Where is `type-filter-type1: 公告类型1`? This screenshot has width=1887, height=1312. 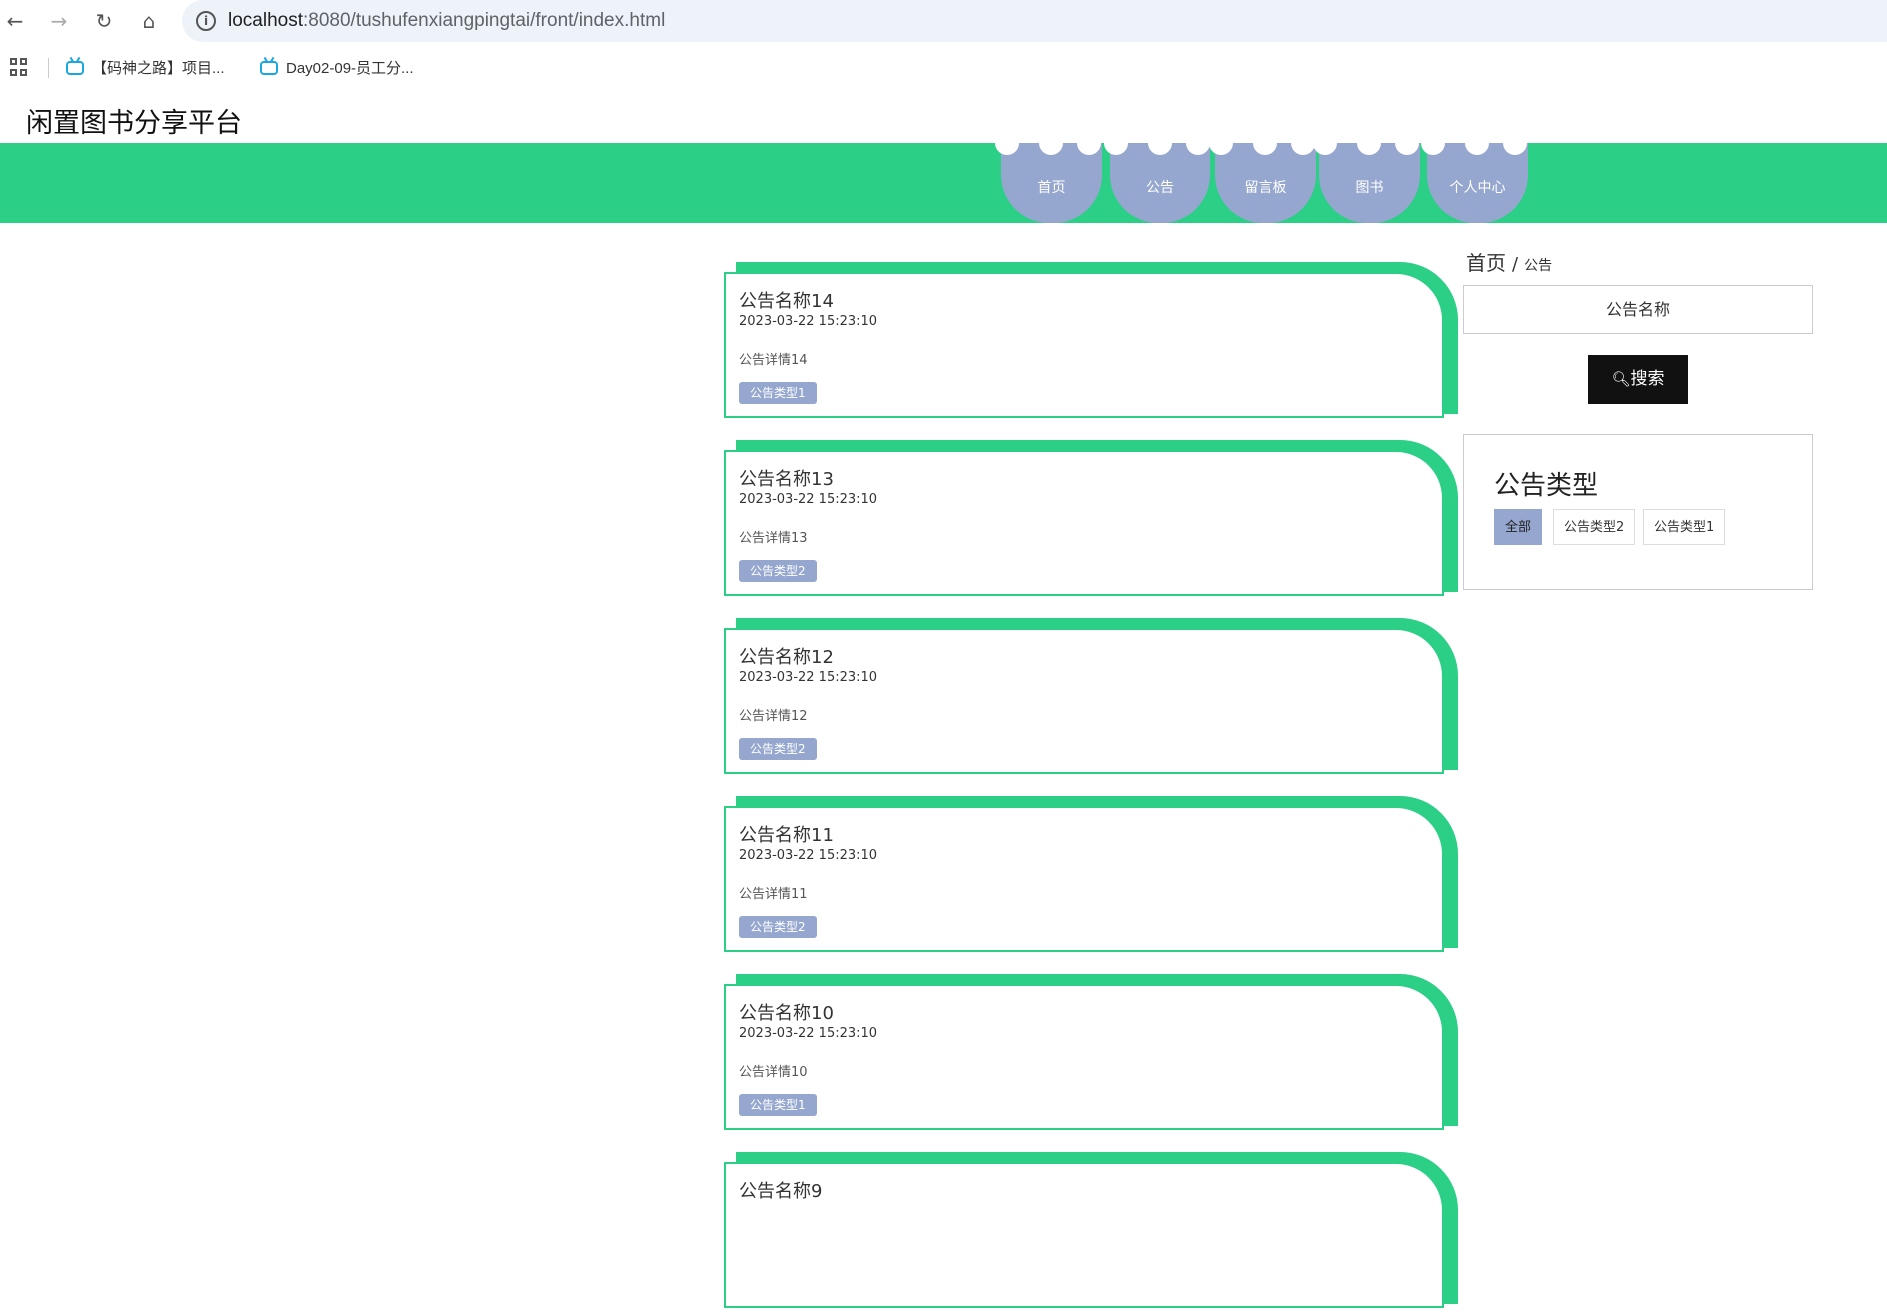
type-filter-type1: 公告类型1 is located at coordinates (1684, 527).